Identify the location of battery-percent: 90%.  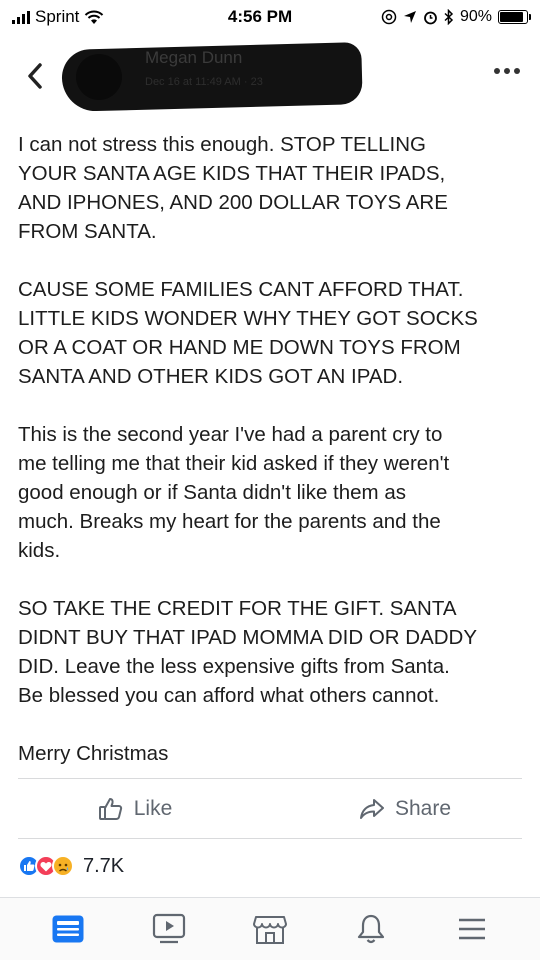
(475, 16).